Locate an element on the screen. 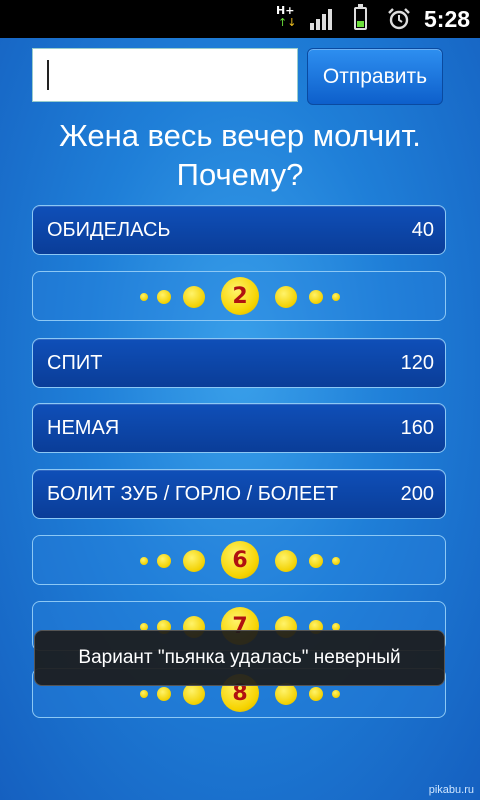  answer-number-badge: 6 is located at coordinates (240, 560).